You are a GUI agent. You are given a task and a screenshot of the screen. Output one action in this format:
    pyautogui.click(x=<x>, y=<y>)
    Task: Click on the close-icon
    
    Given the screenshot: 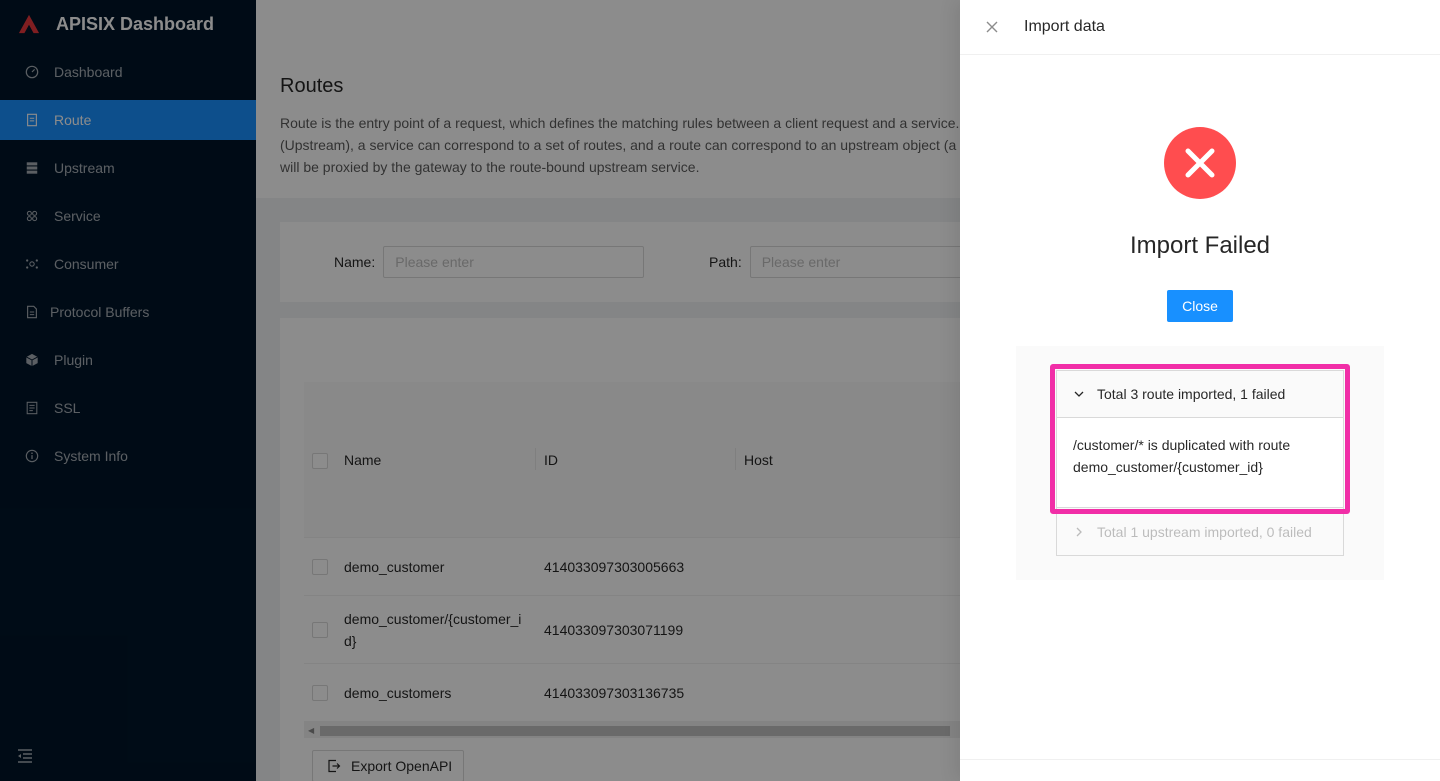 What is the action you would take?
    pyautogui.click(x=992, y=27)
    